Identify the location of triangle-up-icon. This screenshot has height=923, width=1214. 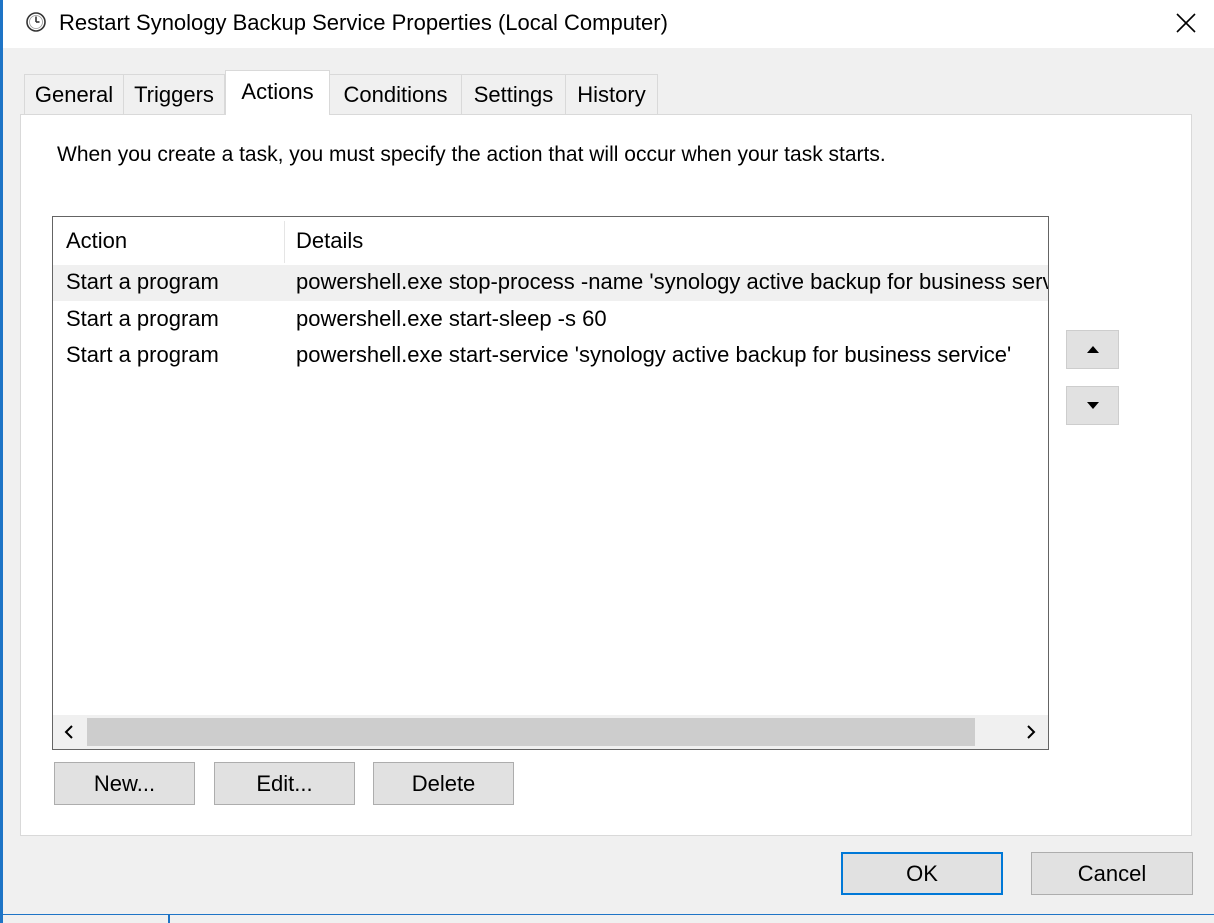
(1092, 349).